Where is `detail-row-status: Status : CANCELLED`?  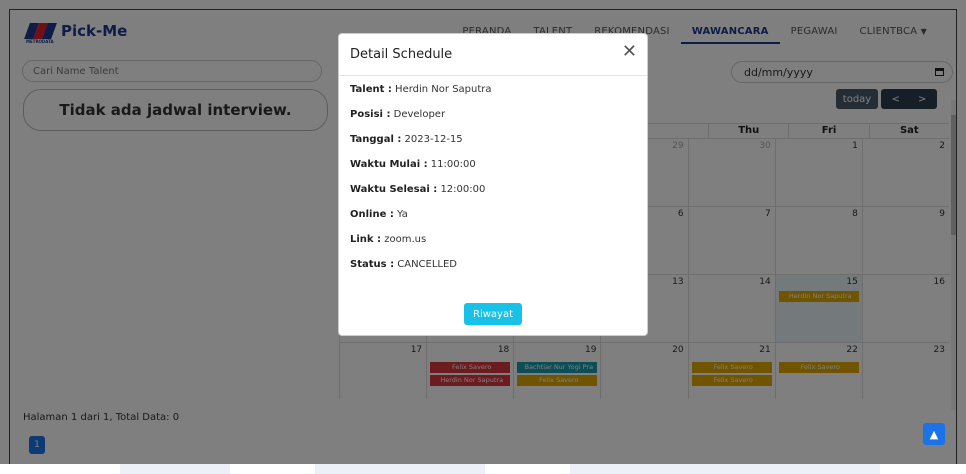 detail-row-status: Status : CANCELLED is located at coordinates (404, 264).